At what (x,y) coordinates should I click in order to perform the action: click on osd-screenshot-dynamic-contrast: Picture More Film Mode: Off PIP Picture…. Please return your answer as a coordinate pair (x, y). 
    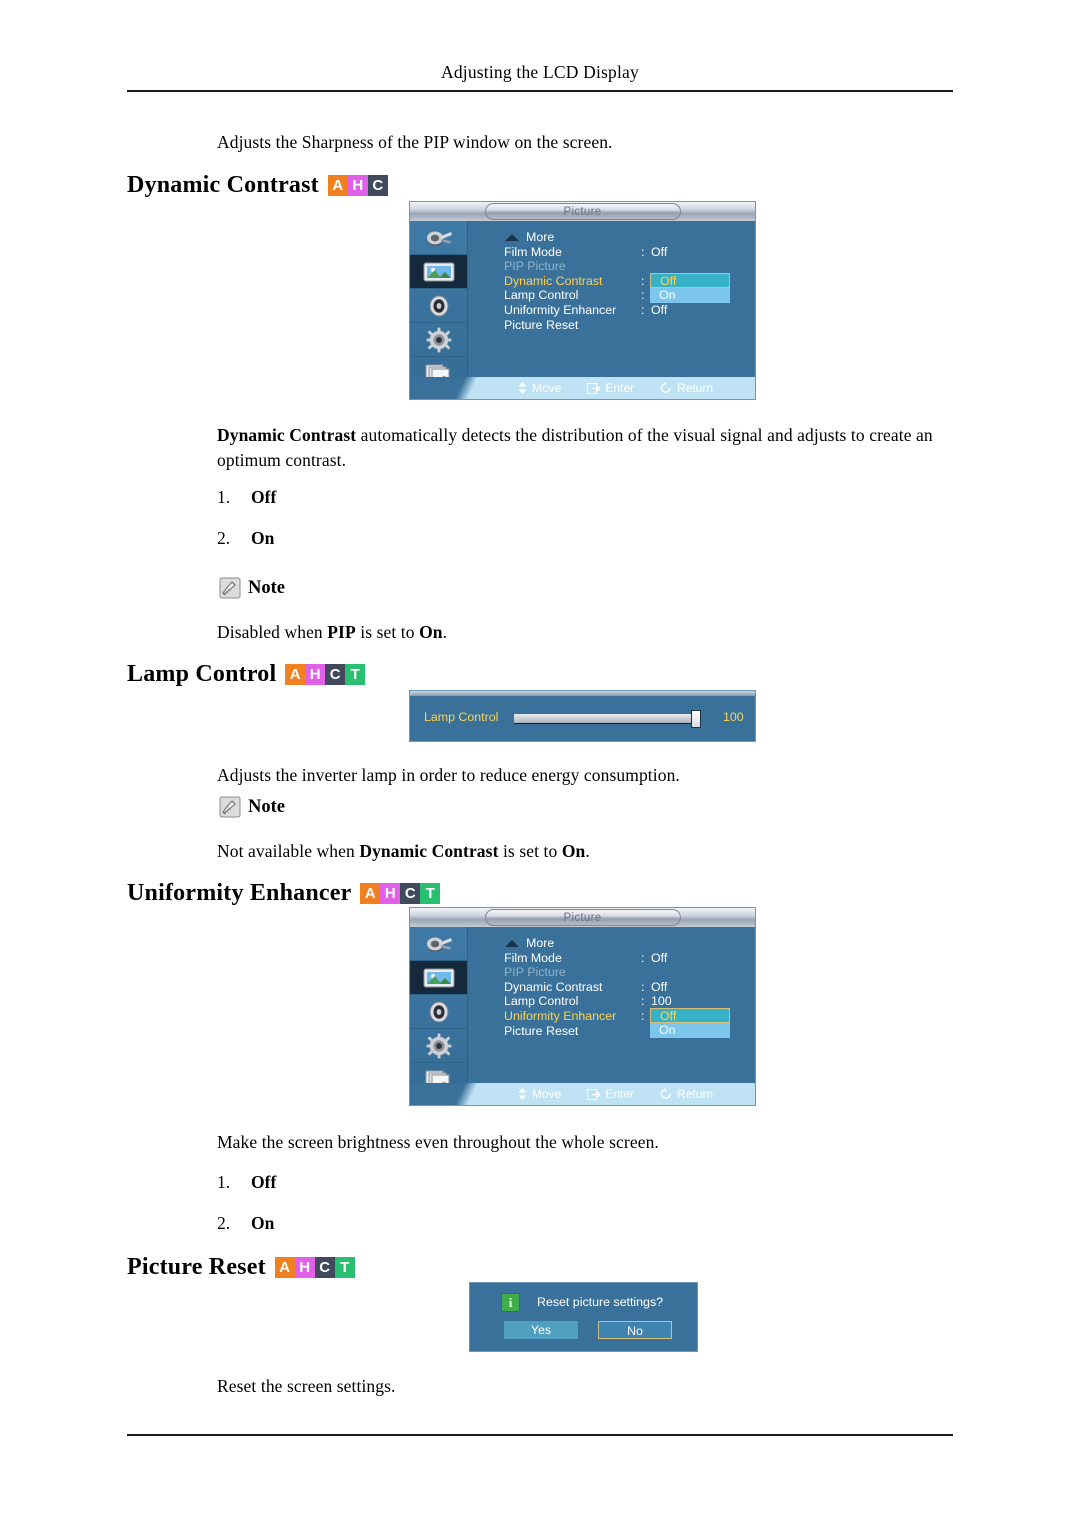
    Looking at the image, I should click on (582, 300).